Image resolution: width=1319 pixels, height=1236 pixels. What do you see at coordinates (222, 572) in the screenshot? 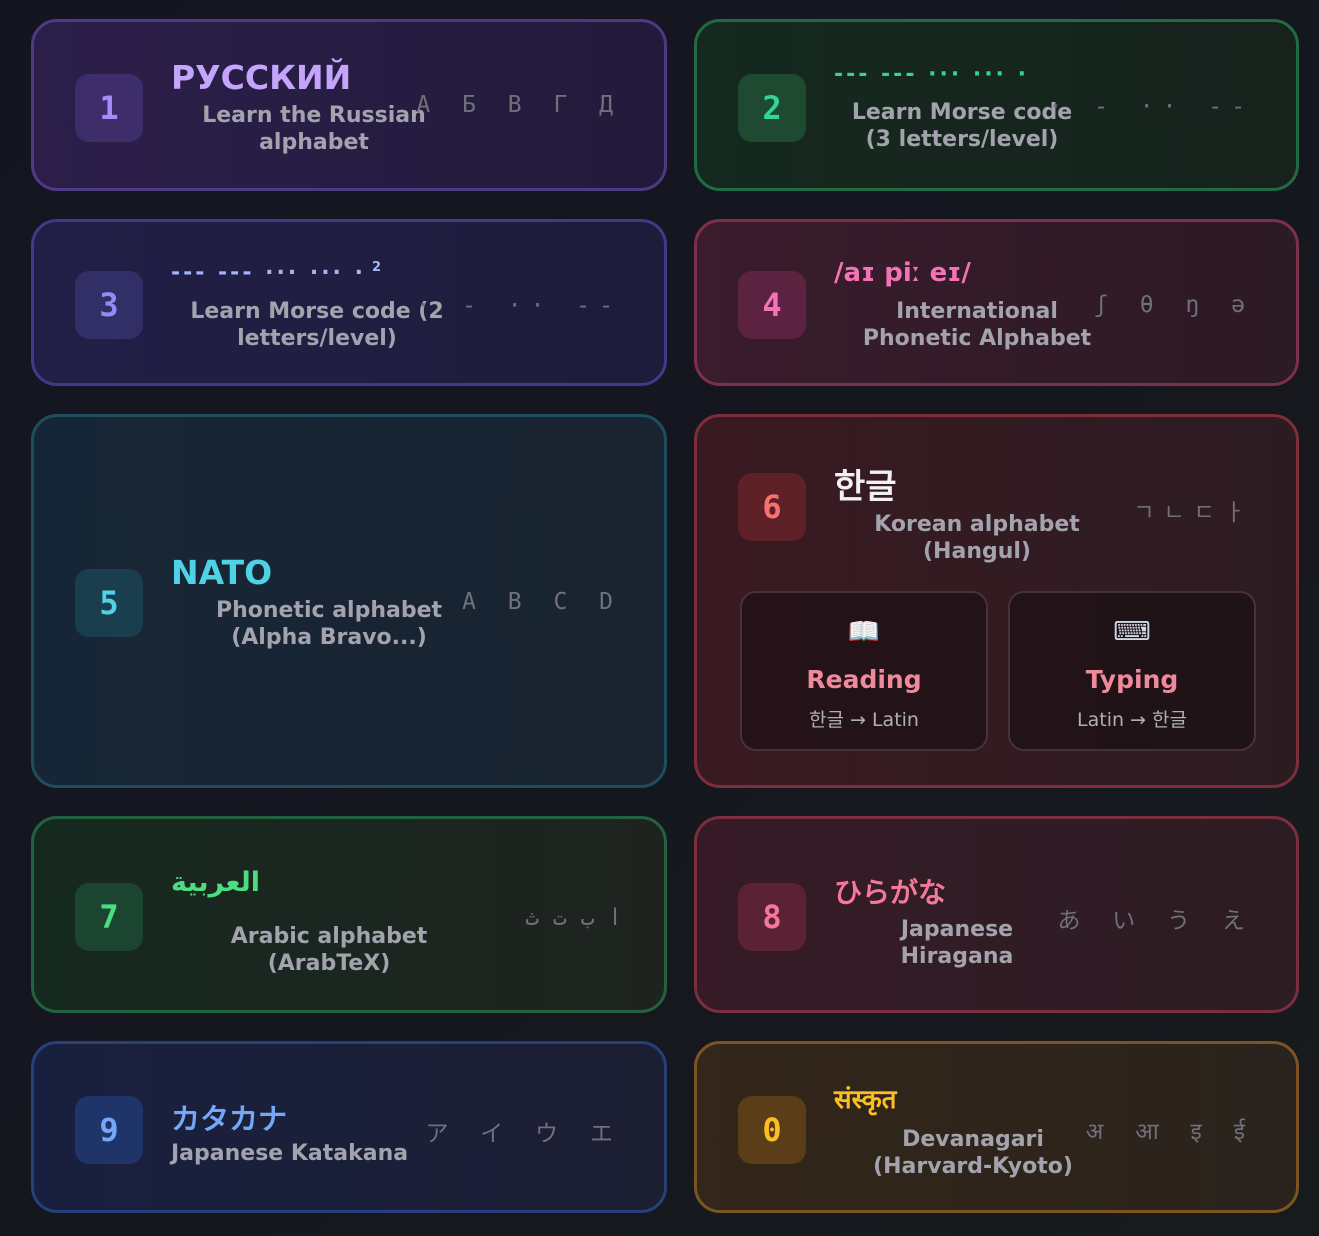
I see `card-title: NATO` at bounding box center [222, 572].